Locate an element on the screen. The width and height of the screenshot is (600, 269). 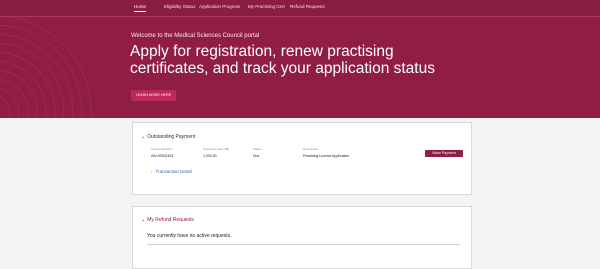
transaction-detail-link: › Transaction Detail is located at coordinates (171, 171).